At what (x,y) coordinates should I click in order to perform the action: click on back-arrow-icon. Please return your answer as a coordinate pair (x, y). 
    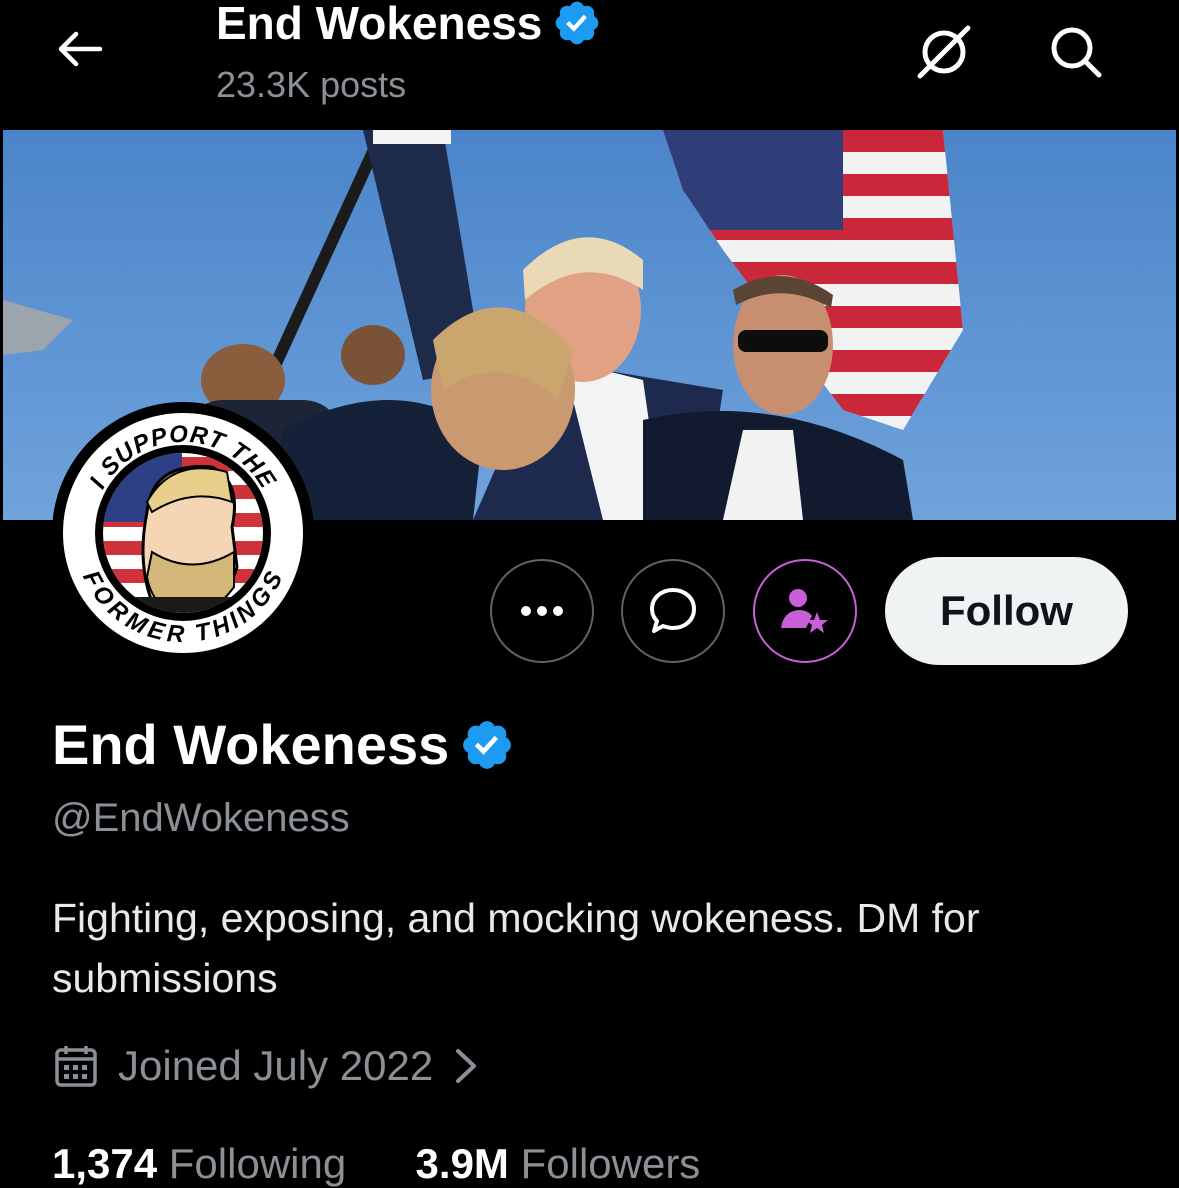
    Looking at the image, I should click on (79, 49).